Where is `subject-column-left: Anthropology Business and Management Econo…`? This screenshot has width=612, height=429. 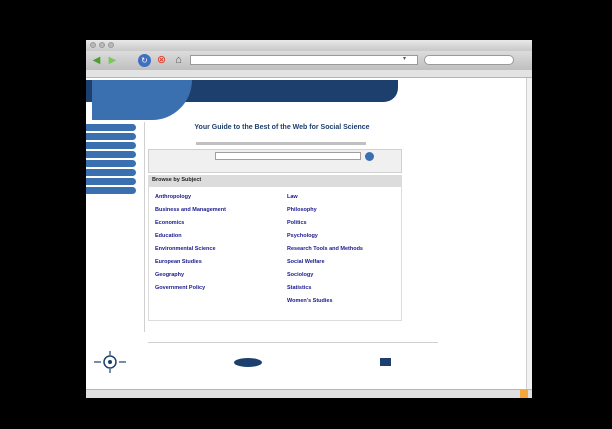
subject-column-left: Anthropology Business and Management Econo… is located at coordinates (195, 239).